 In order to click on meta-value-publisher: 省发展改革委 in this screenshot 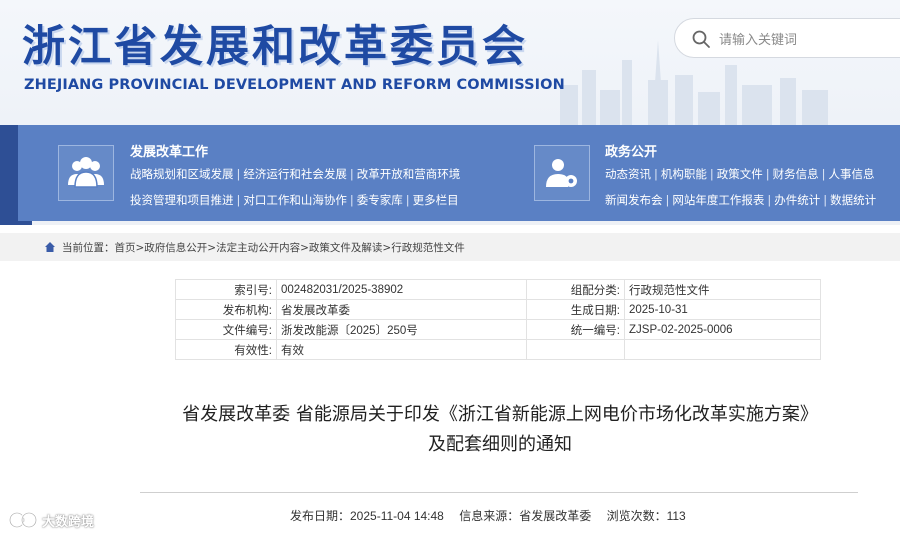, I will do `click(401, 309)`.